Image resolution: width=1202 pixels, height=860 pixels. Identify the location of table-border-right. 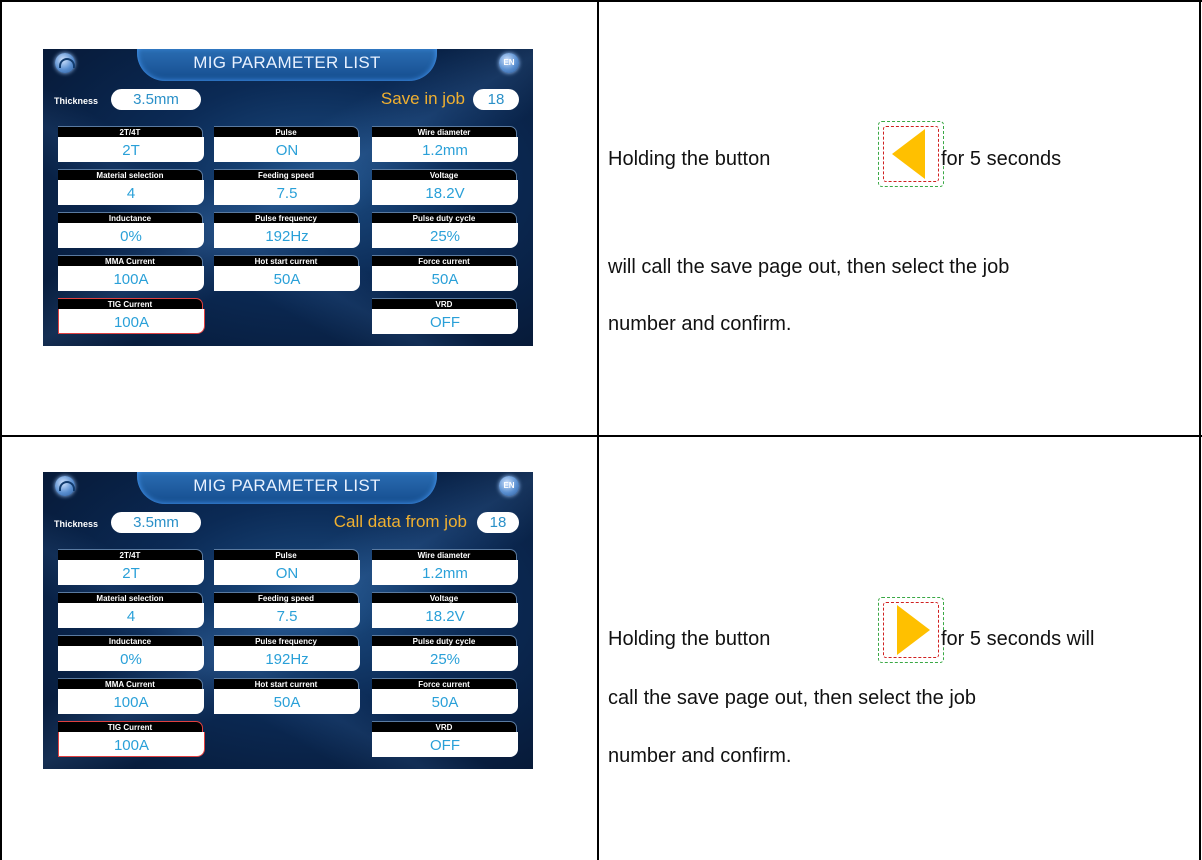
(1200, 430).